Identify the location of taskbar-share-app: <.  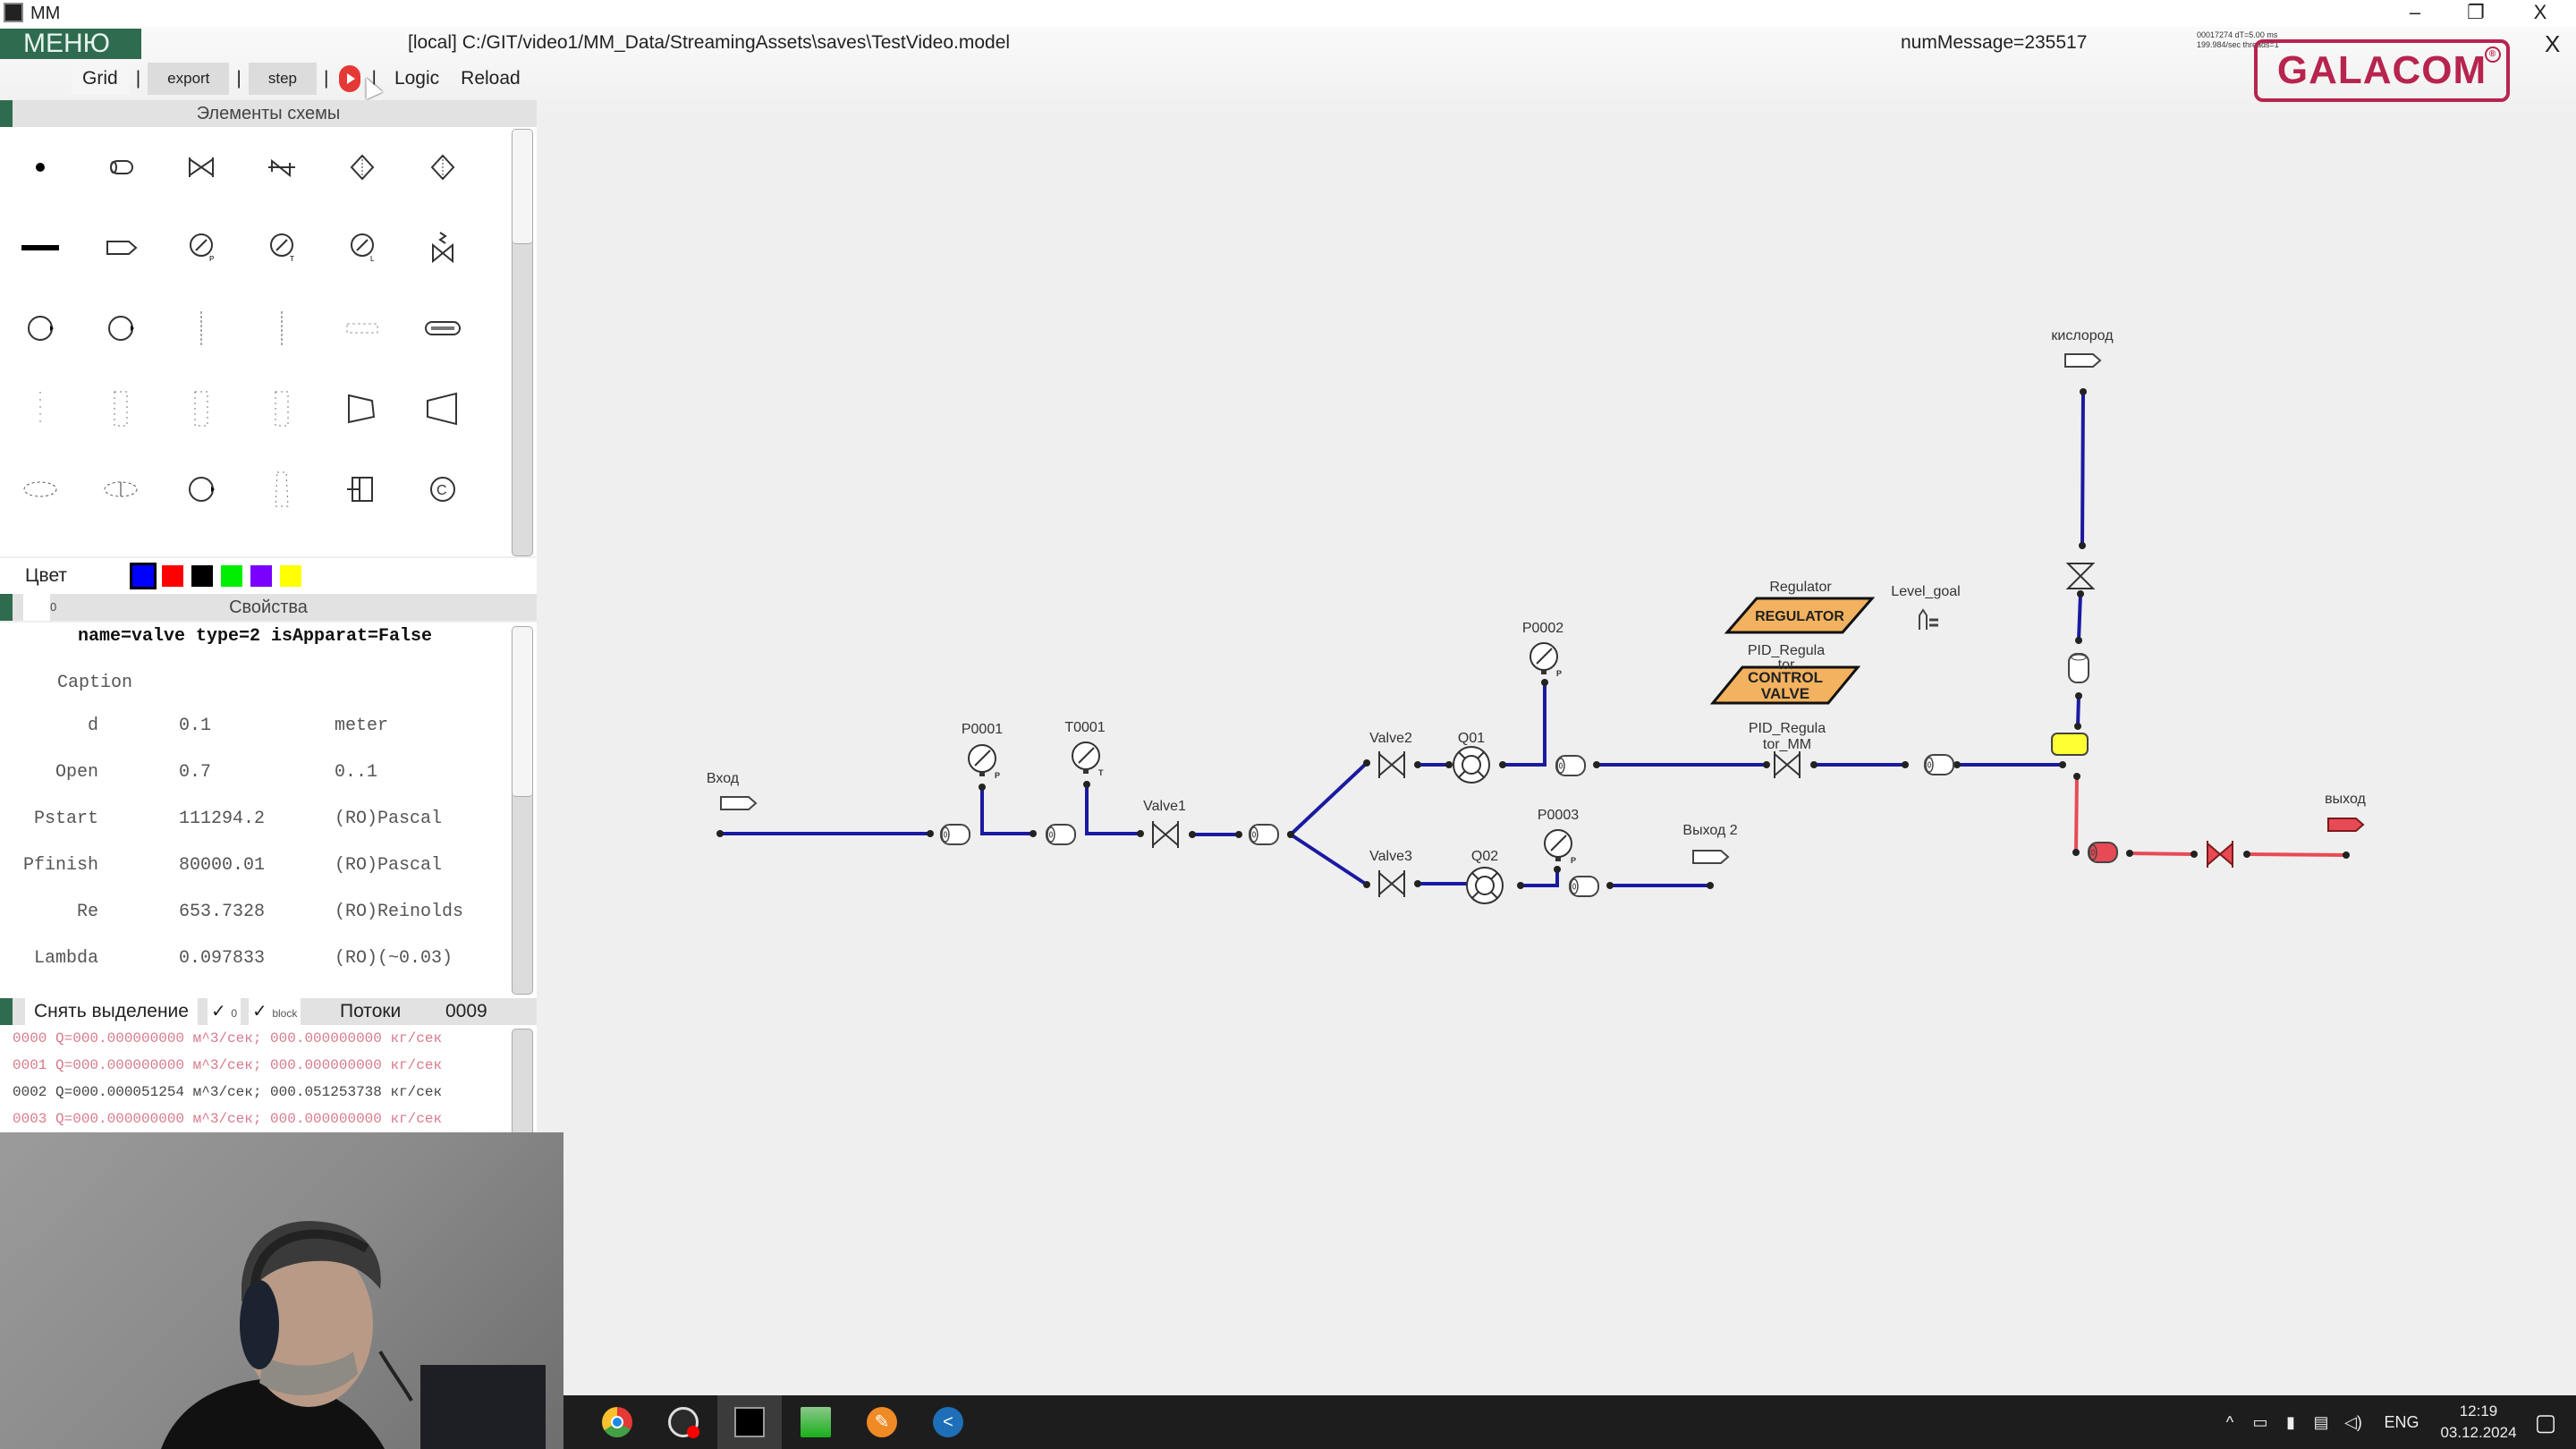
(948, 1422).